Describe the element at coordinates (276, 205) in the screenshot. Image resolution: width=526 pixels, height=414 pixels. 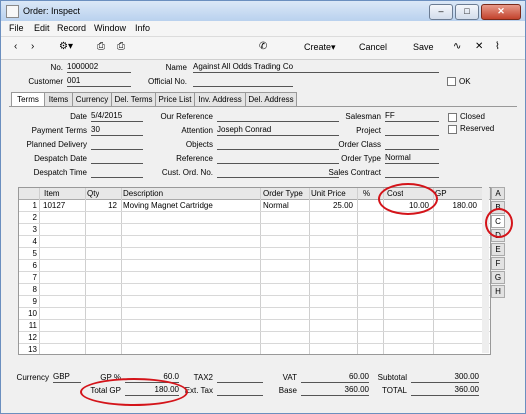
I see `item-order-type: Normal` at that location.